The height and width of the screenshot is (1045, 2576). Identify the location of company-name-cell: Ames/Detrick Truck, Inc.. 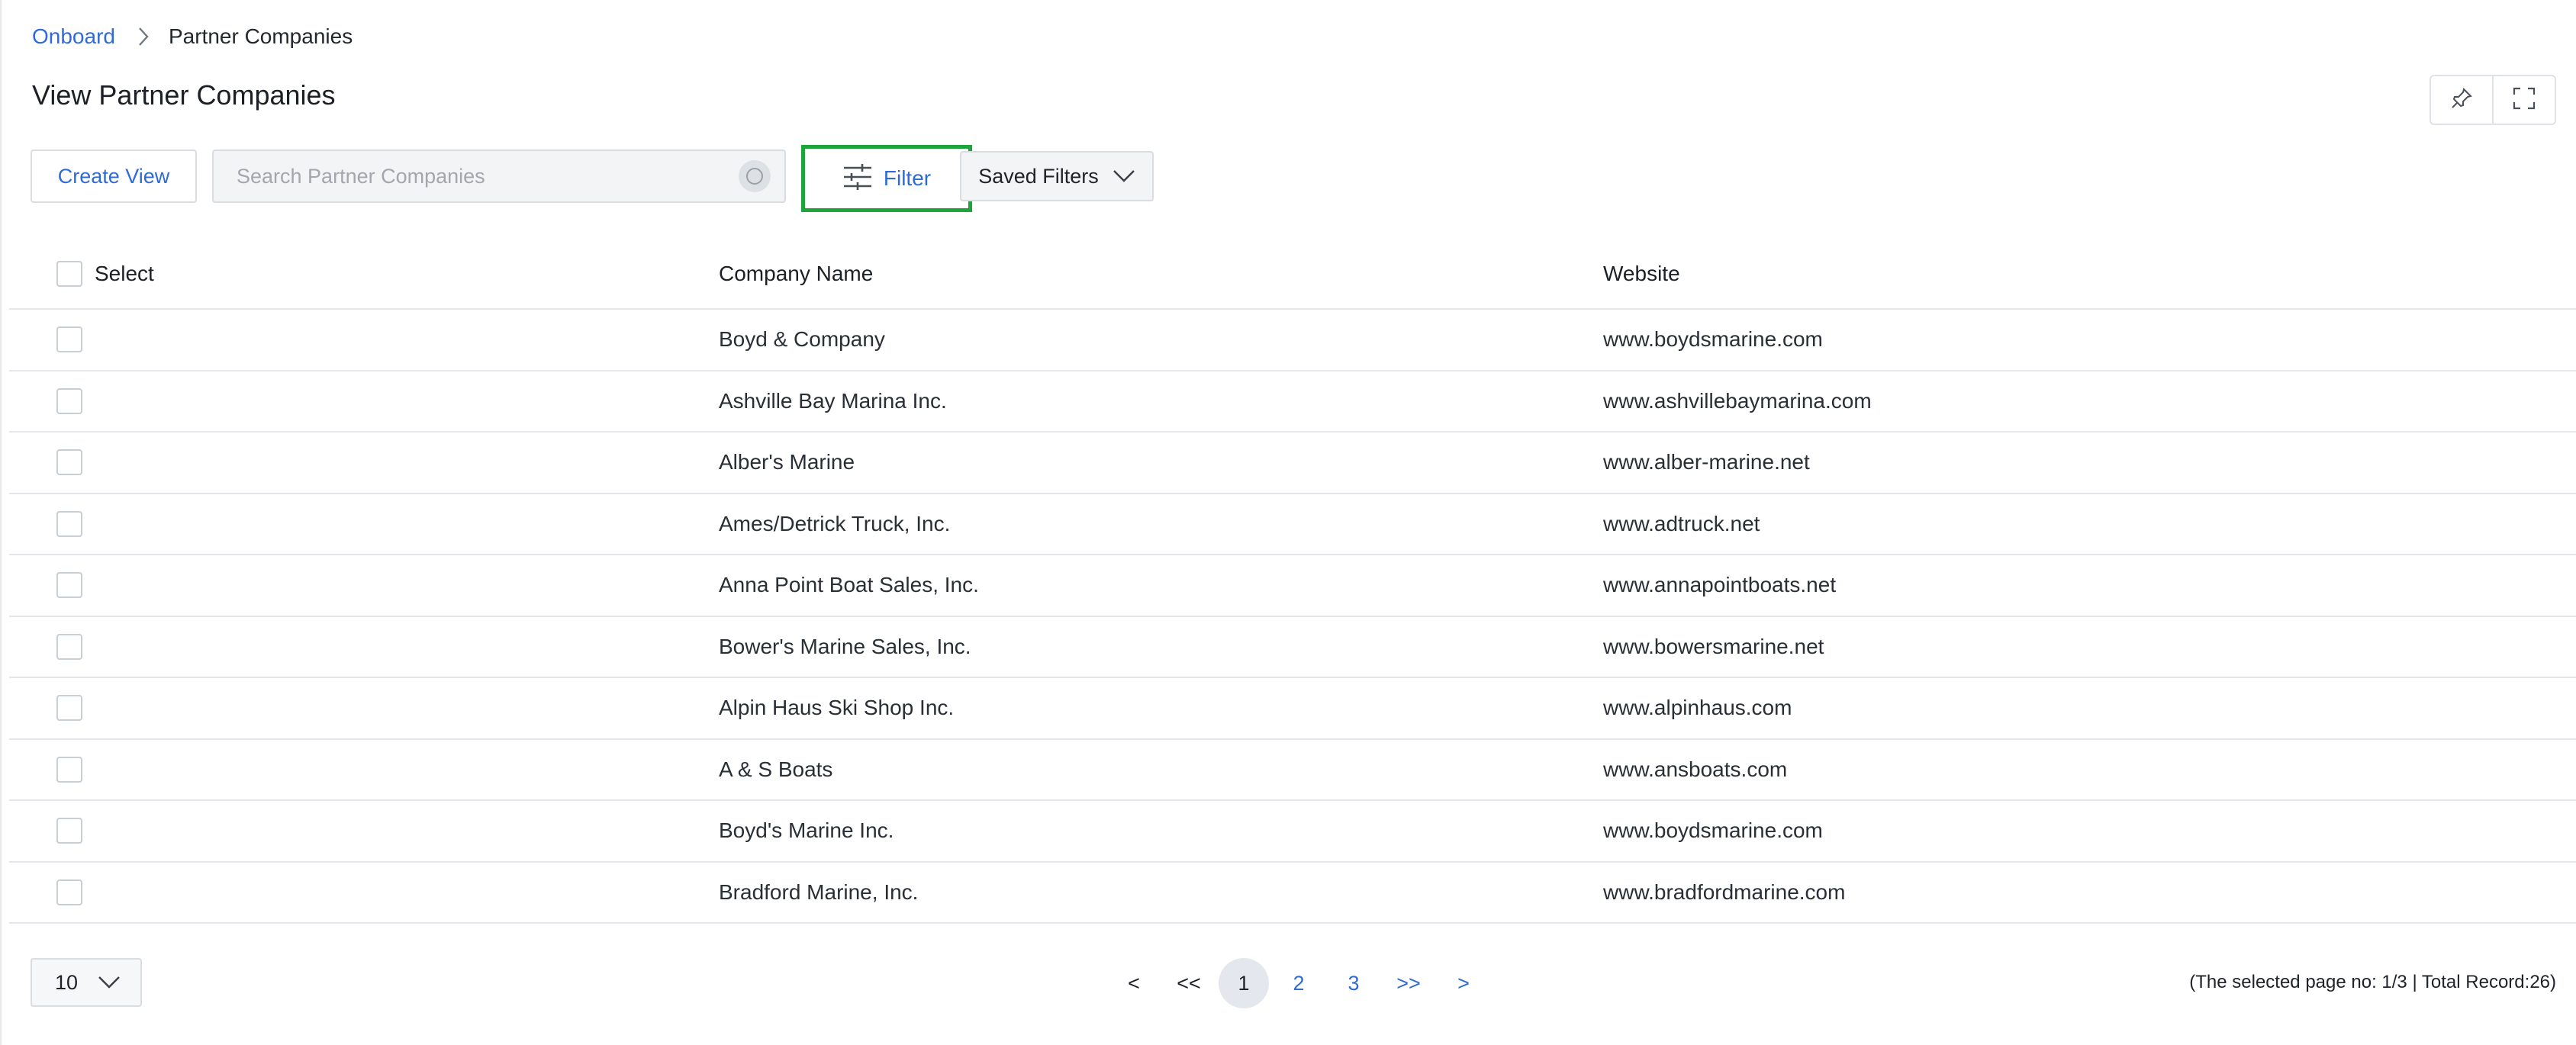
(835, 523).